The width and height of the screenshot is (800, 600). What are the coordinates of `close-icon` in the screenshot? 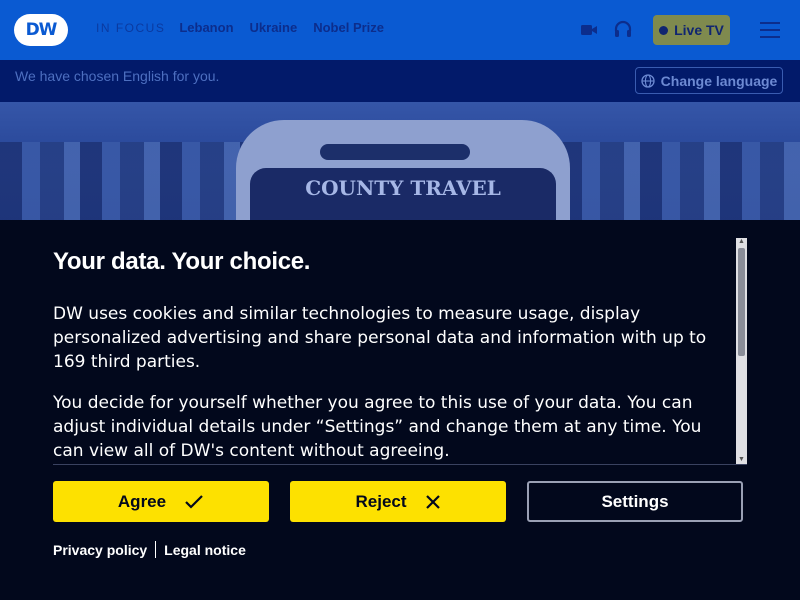 It's located at (432, 501).